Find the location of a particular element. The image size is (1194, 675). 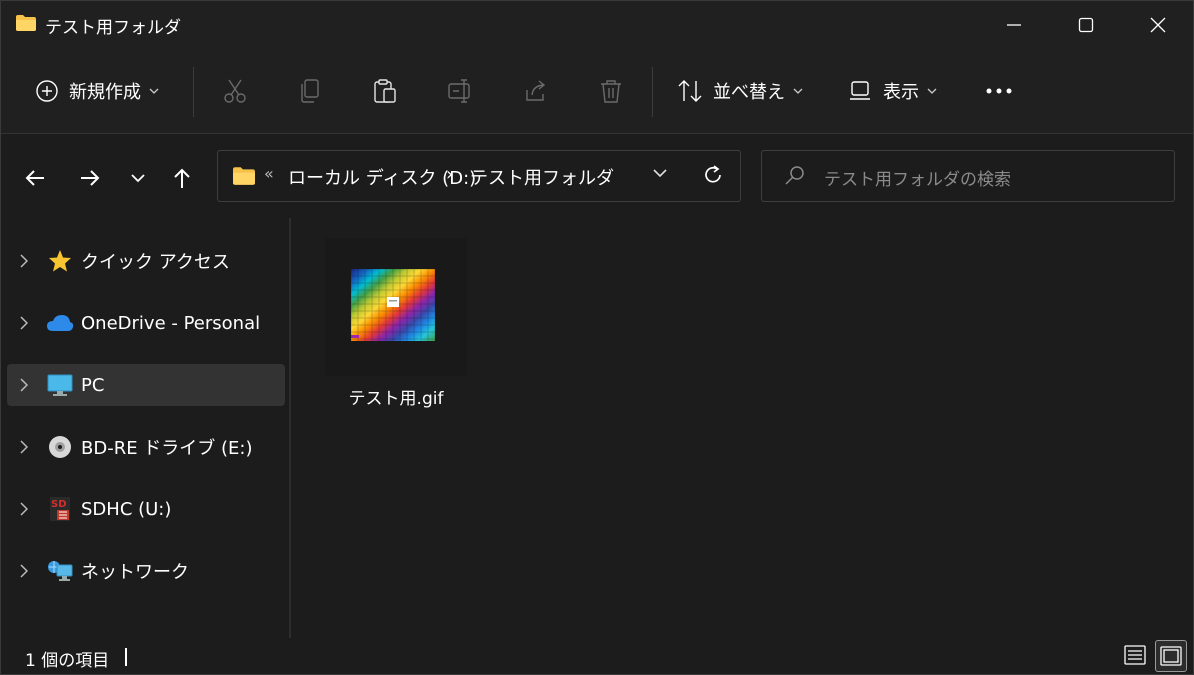

clipboard-icon is located at coordinates (385, 91).